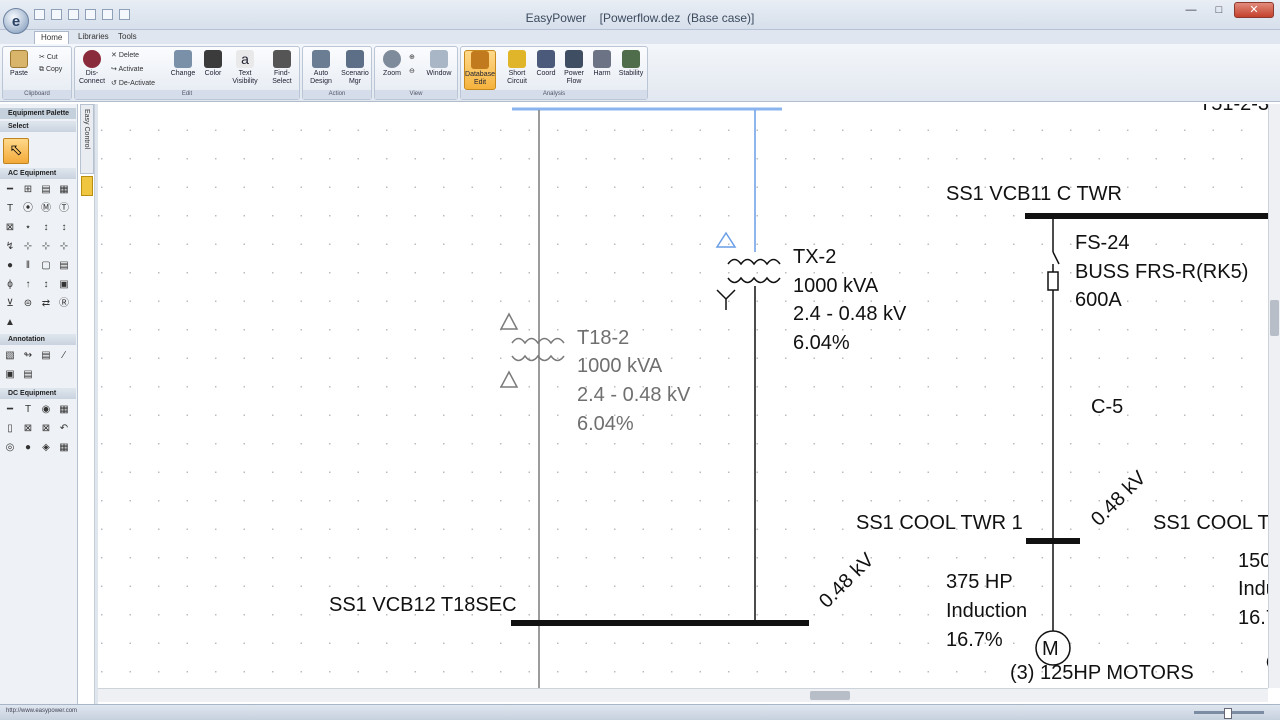 The image size is (1280, 720). What do you see at coordinates (10, 429) in the screenshot?
I see `battery-icon: ▯` at bounding box center [10, 429].